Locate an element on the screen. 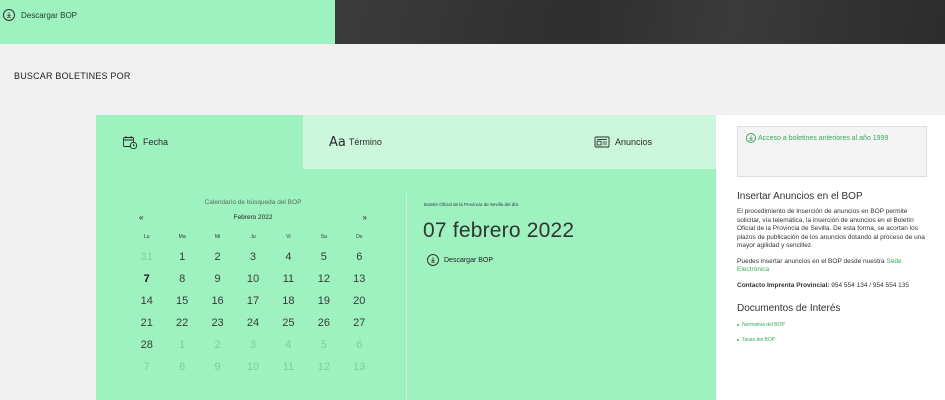 This screenshot has width=945, height=400. calendar-day: 26 is located at coordinates (323, 323).